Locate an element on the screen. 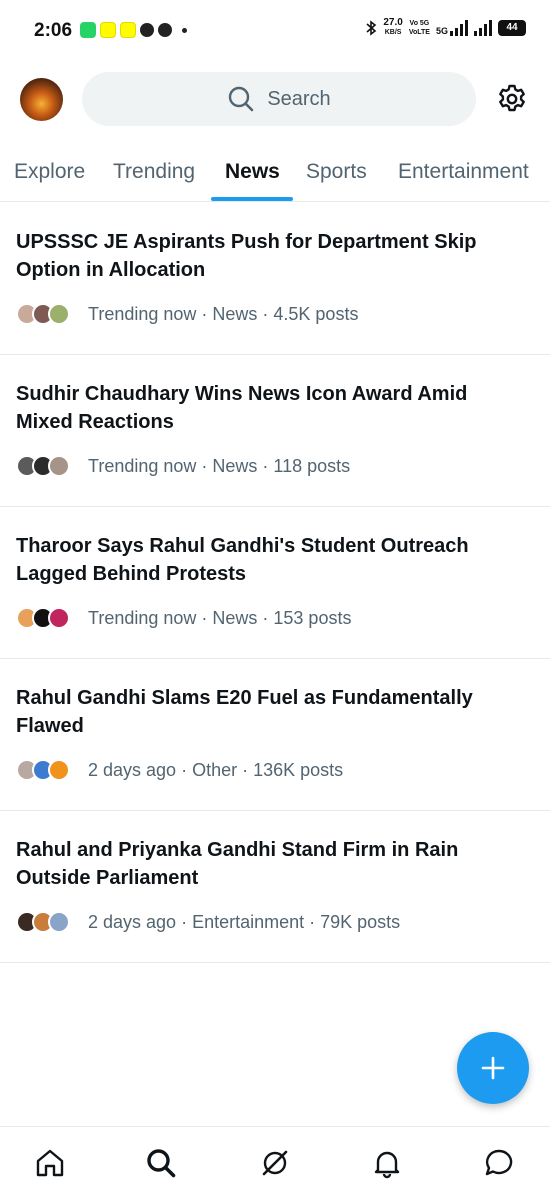  tab-sports: Sports is located at coordinates (336, 172).